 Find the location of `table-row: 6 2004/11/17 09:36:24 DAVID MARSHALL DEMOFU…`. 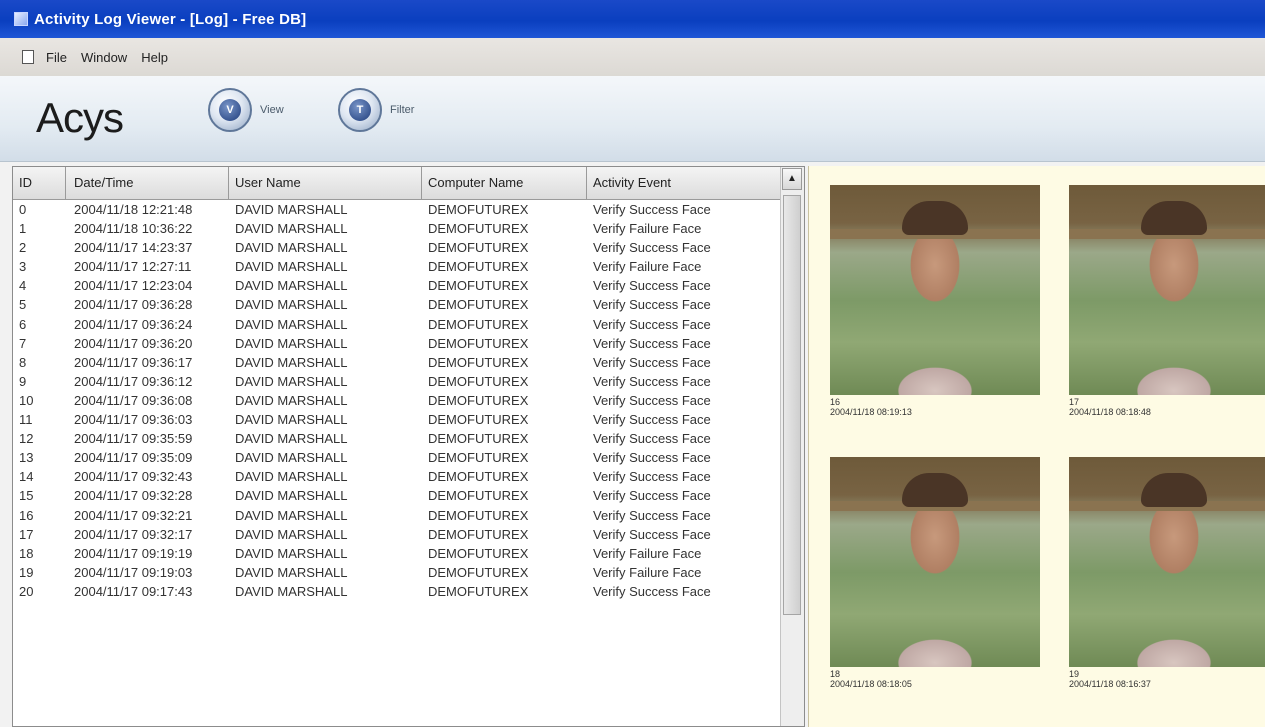

table-row: 6 2004/11/17 09:36:24 DAVID MARSHALL DEMOFU… is located at coordinates (397, 324).